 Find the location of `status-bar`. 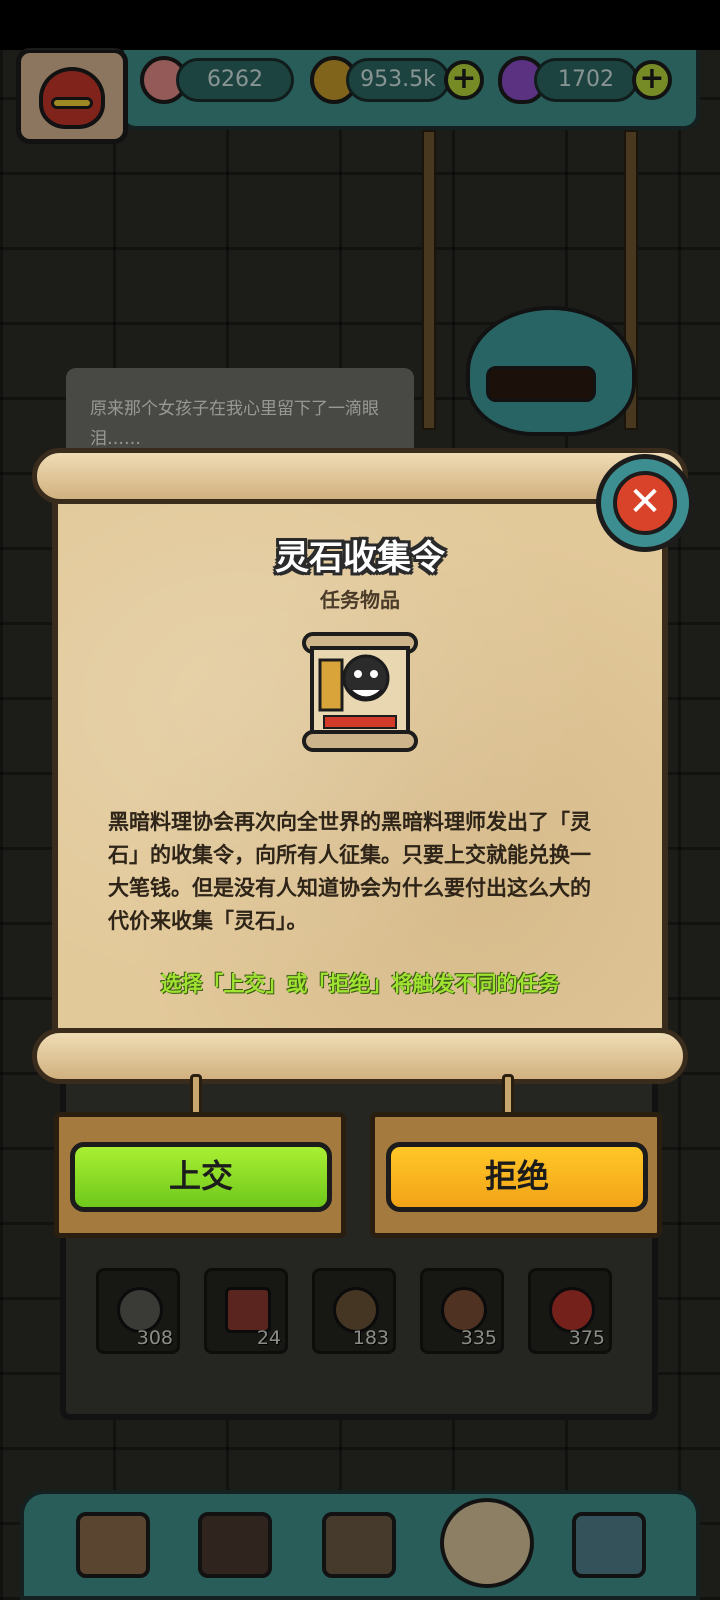

status-bar is located at coordinates (360, 25).